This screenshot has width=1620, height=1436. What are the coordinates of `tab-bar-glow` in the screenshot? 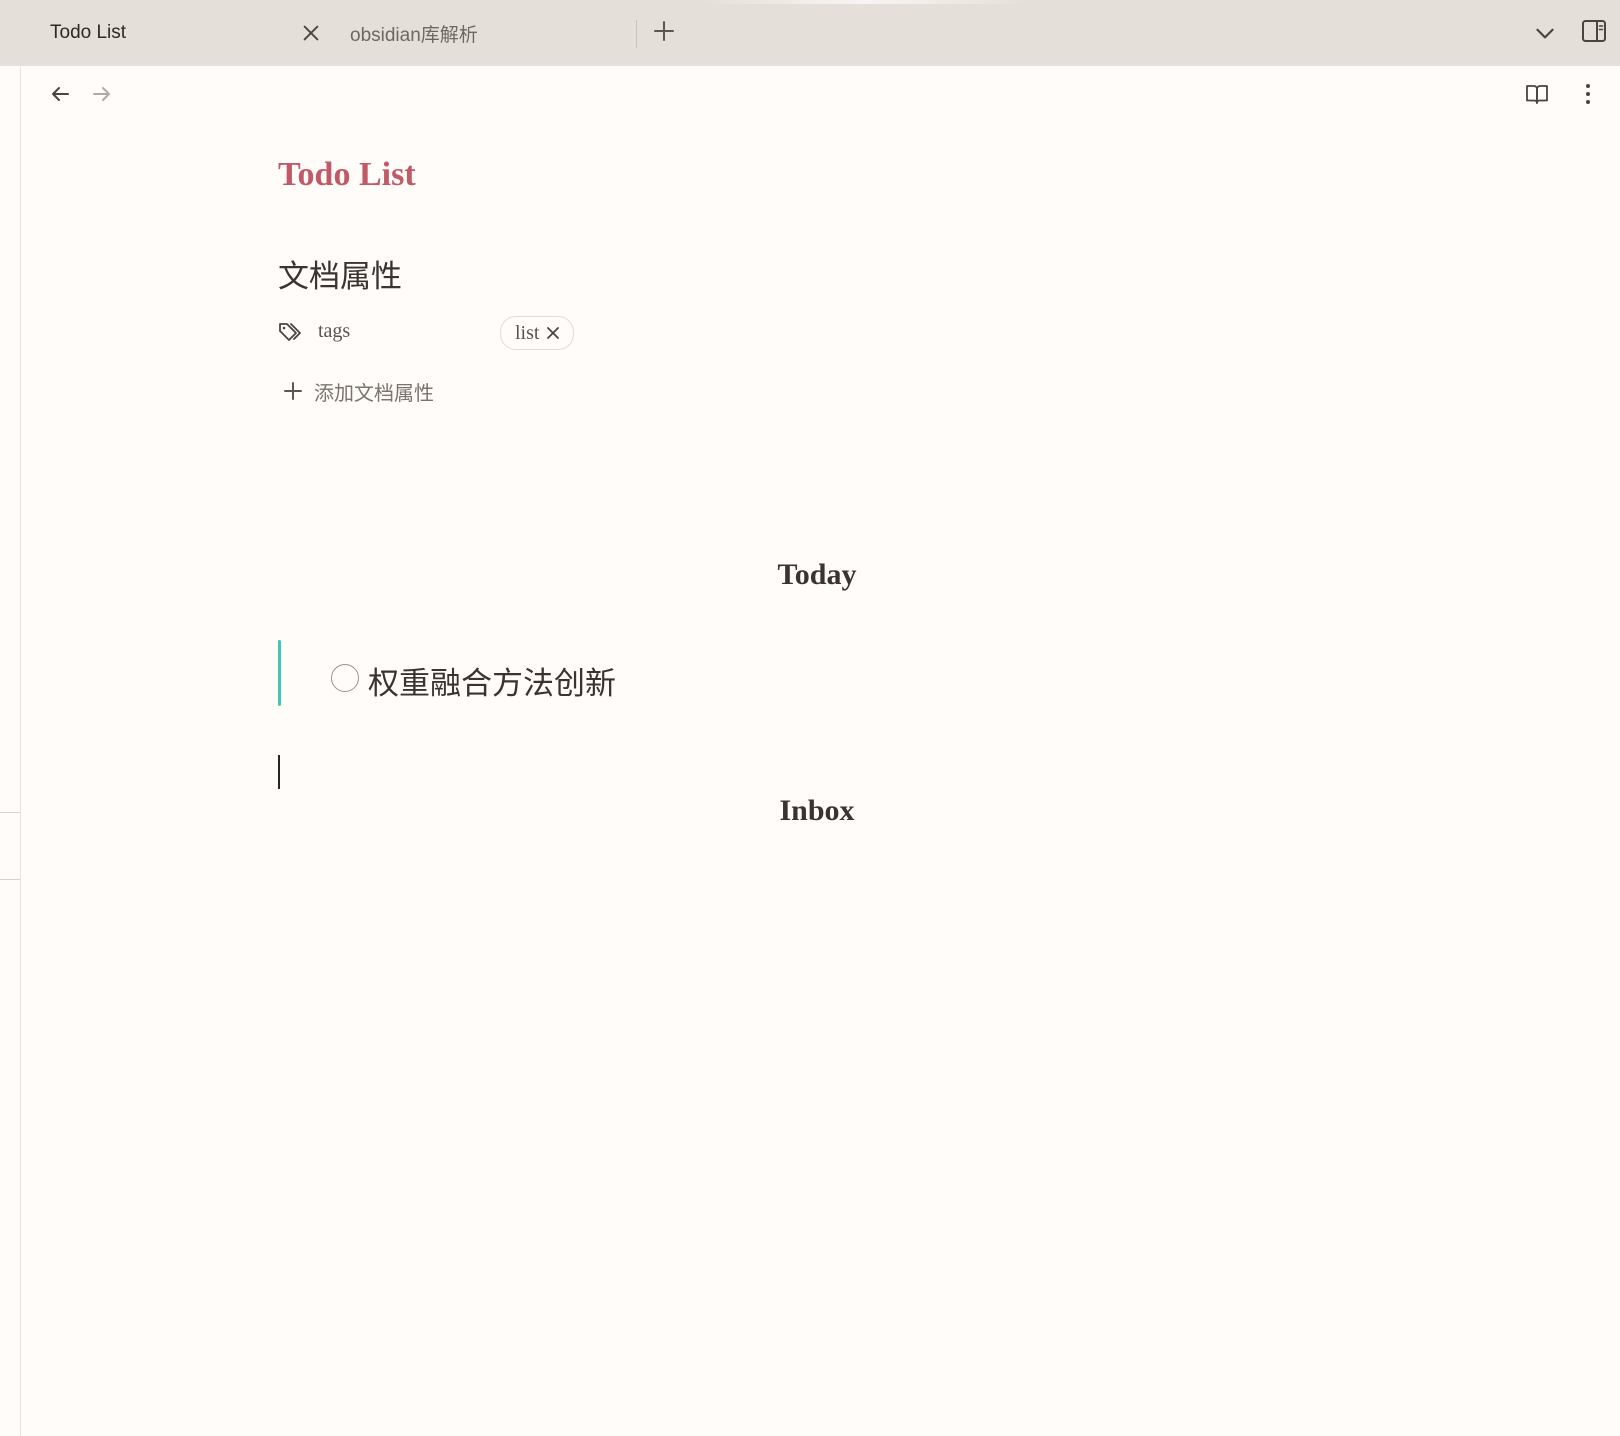 It's located at (865, 2).